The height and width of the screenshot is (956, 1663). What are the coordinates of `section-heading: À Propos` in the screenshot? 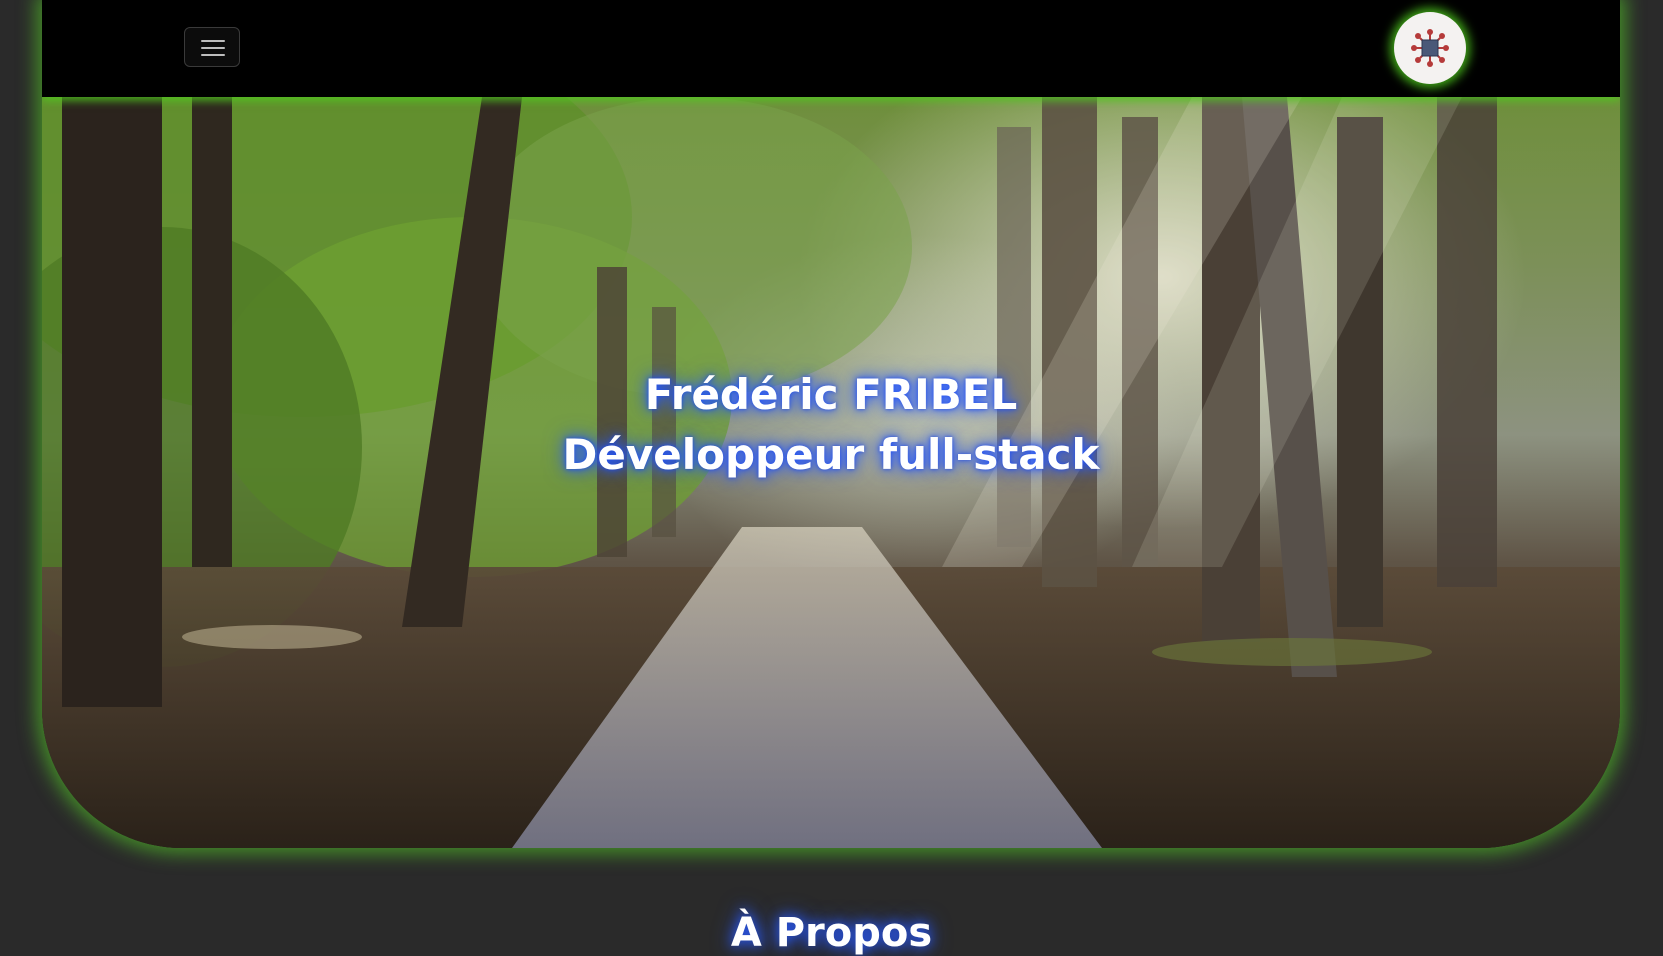 It's located at (831, 933).